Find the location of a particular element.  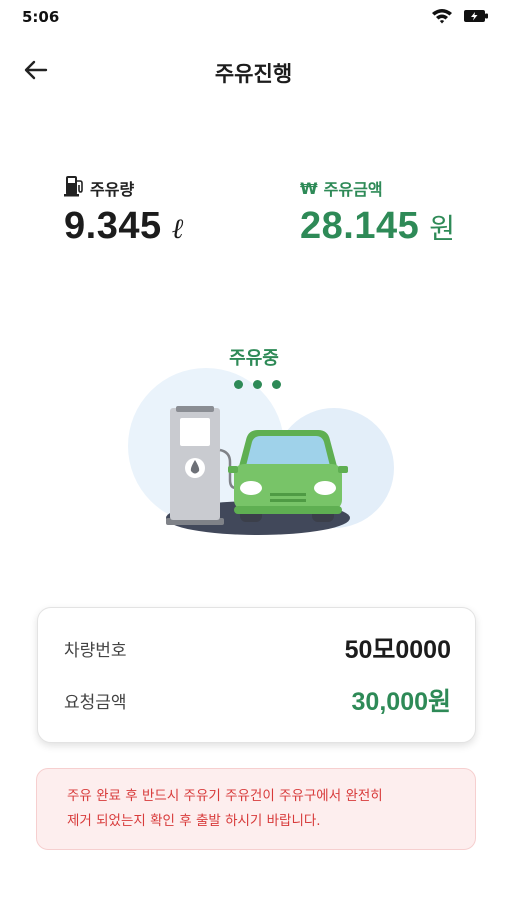

plate-number-label: 차량번호 is located at coordinates (95, 650).